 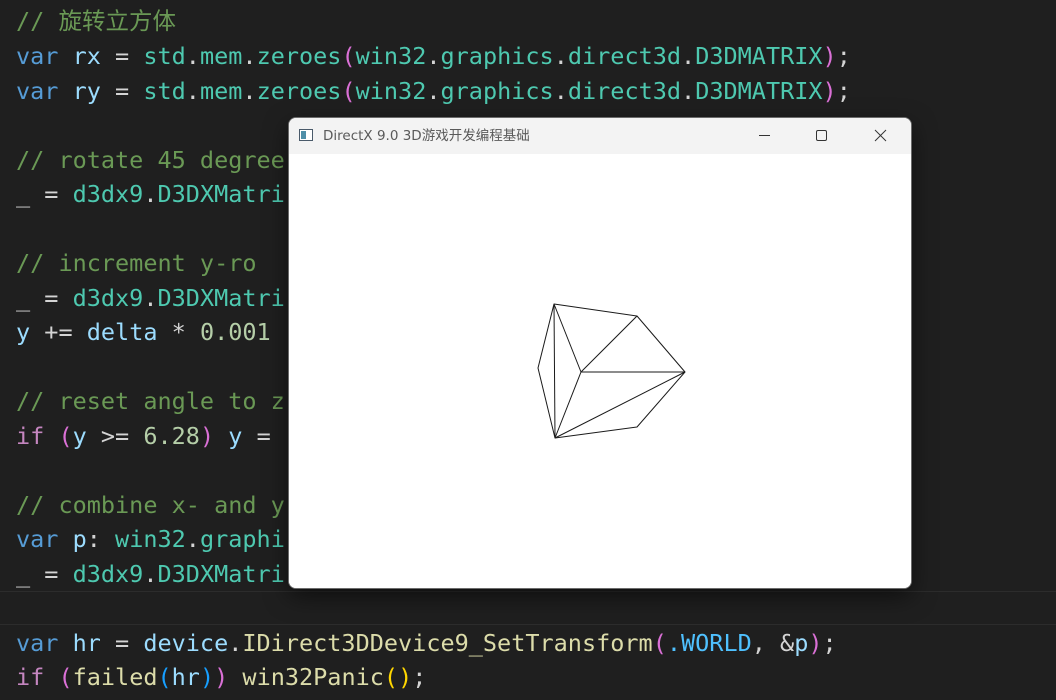 I want to click on code-token: // increment y-ro, so click(x=136, y=263).